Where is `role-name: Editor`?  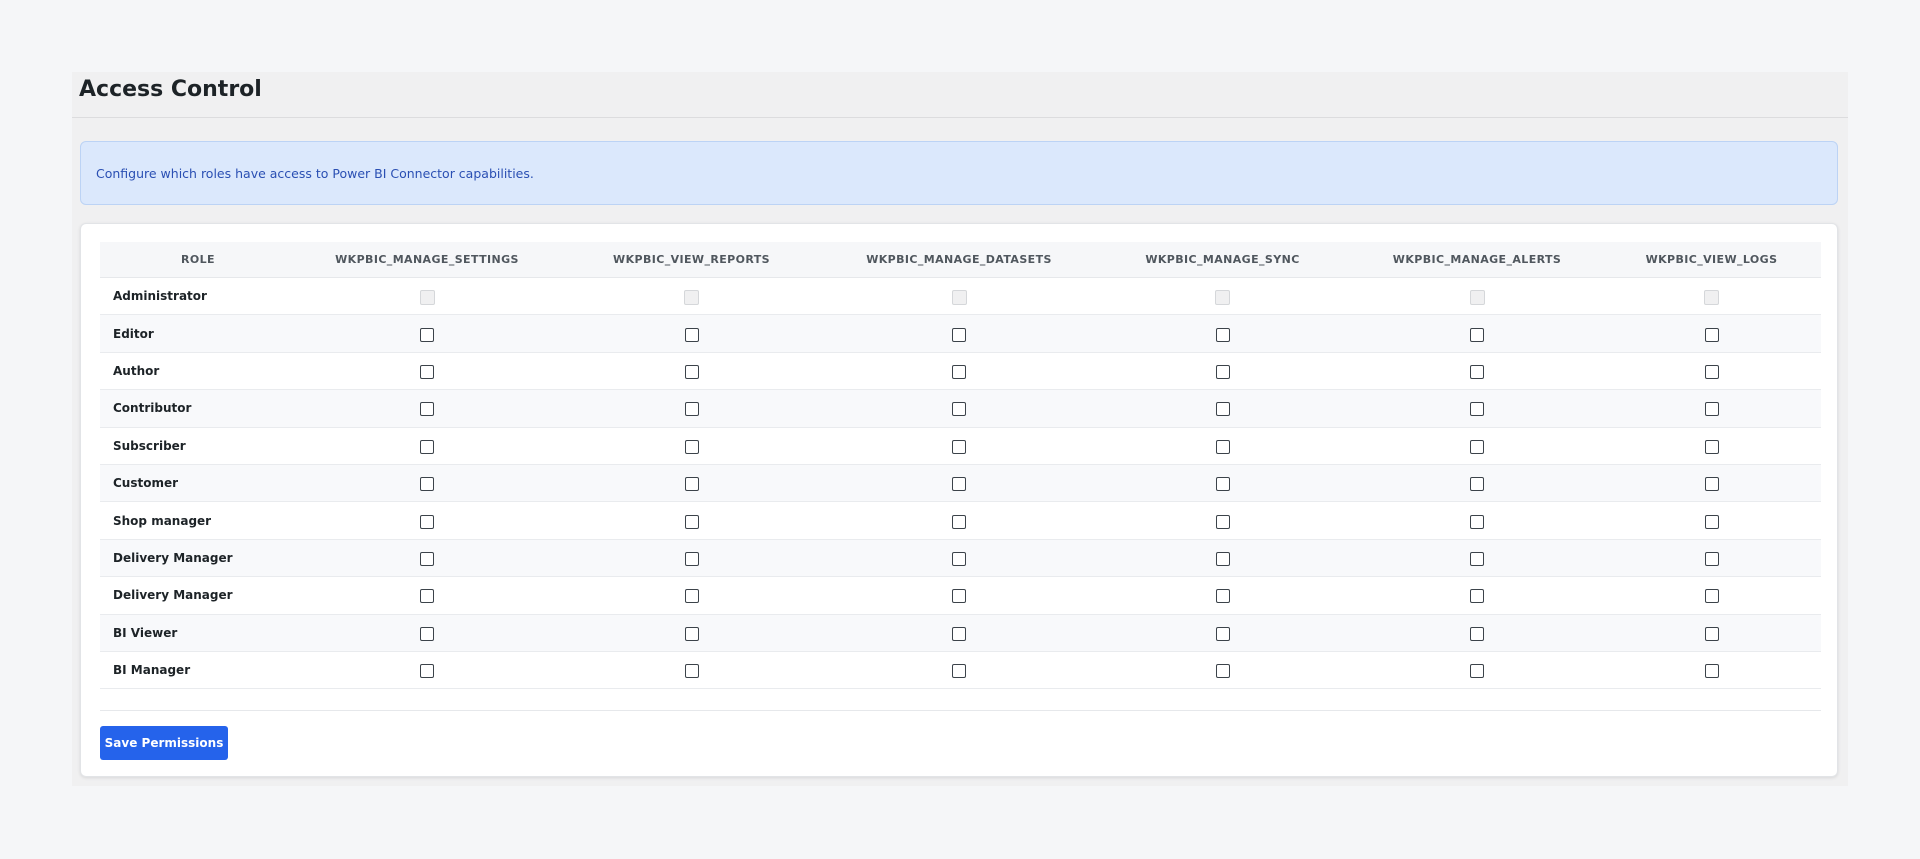
role-name: Editor is located at coordinates (198, 333).